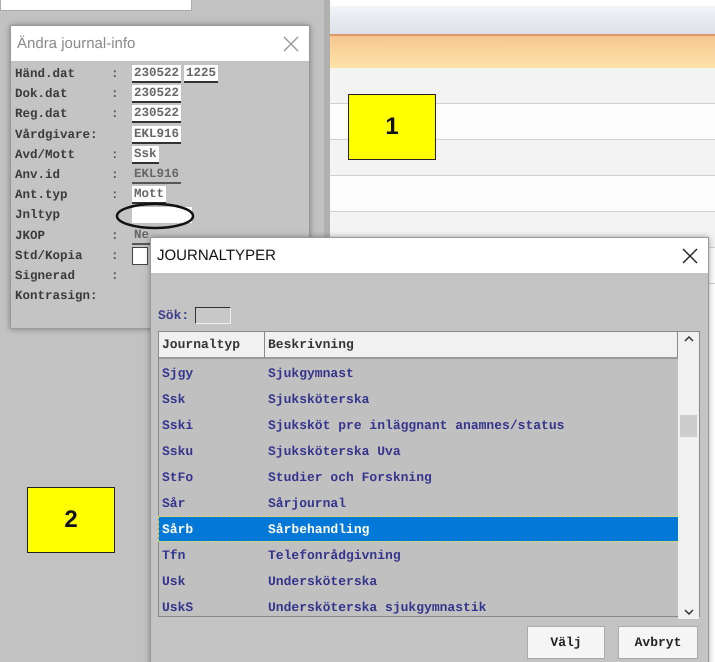 The width and height of the screenshot is (715, 662). I want to click on table-cell-text: Ssku, so click(177, 451).